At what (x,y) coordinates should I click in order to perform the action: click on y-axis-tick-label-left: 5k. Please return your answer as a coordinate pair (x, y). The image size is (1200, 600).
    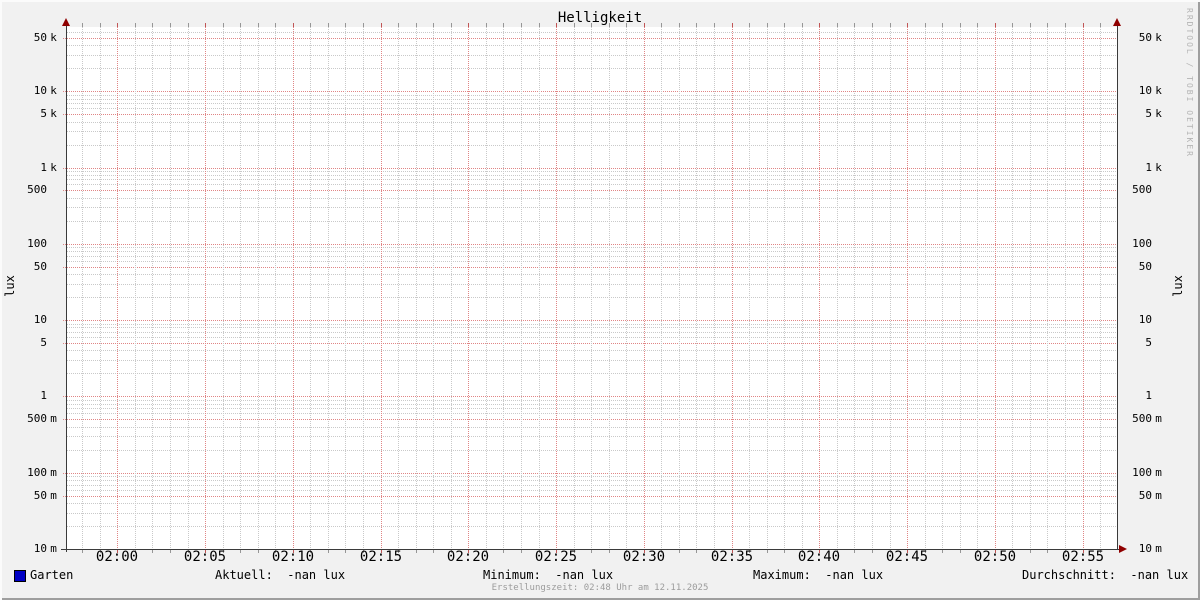
    Looking at the image, I should click on (30, 114).